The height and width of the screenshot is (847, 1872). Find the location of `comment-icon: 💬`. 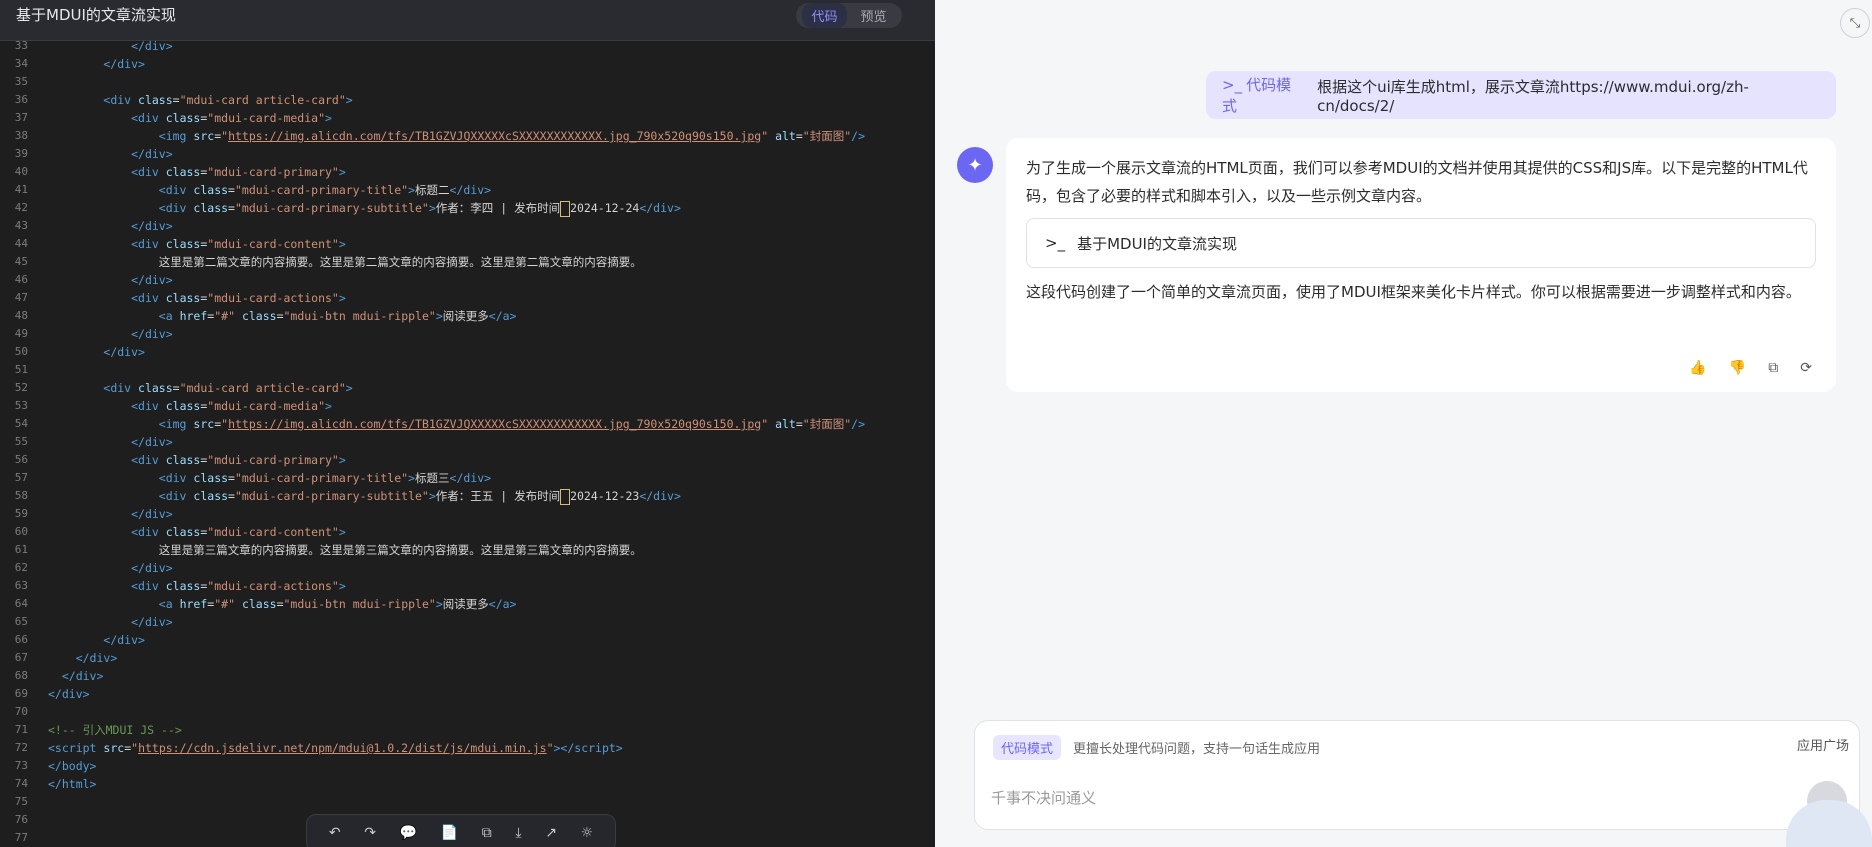

comment-icon: 💬 is located at coordinates (408, 833).